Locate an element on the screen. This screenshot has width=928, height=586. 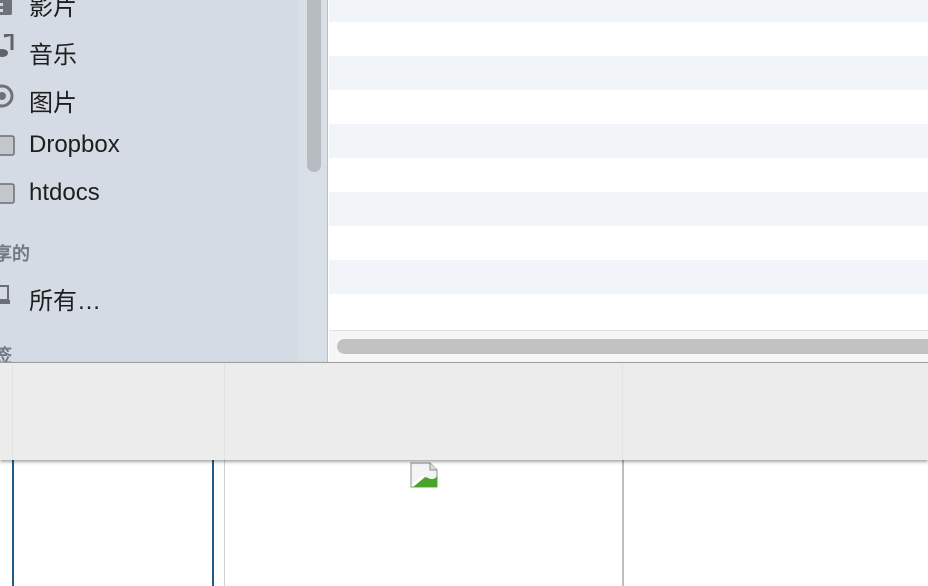
sidebar-section-tags-header: 签 is located at coordinates (6, 354).